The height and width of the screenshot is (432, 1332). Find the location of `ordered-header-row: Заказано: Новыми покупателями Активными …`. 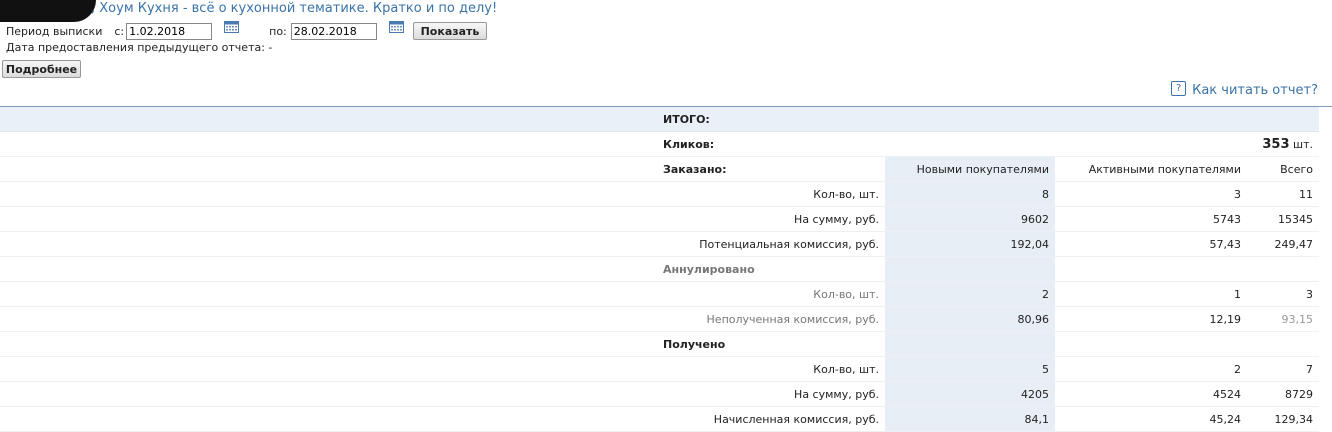

ordered-header-row: Заказано: Новыми покупателями Активными … is located at coordinates (660, 169).